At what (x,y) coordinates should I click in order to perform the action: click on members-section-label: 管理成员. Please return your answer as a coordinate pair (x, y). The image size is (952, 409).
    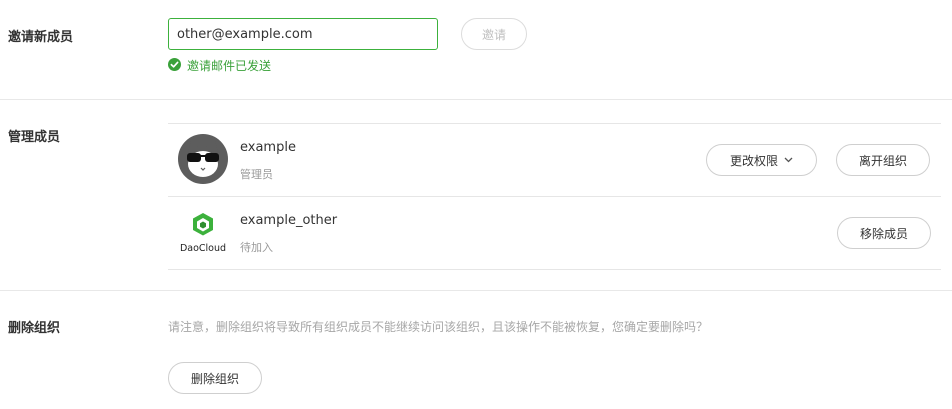
    Looking at the image, I should click on (34, 137).